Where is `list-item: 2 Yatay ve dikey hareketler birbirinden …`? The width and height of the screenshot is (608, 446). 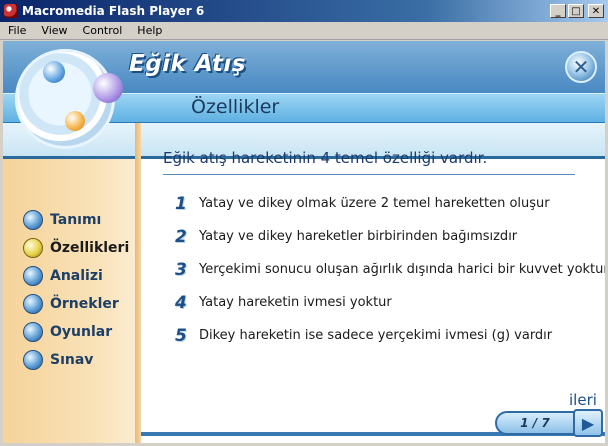 list-item: 2 Yatay ve dikey hareketler birbirinden … is located at coordinates (390, 236).